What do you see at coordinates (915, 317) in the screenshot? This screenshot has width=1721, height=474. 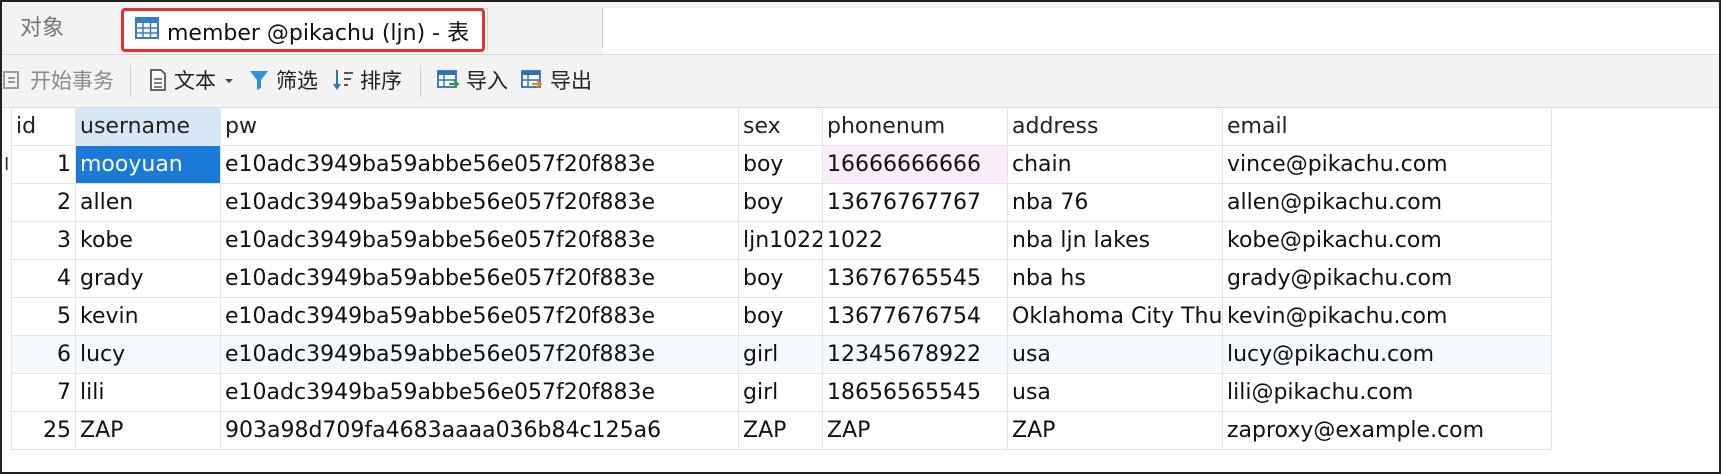 I see `cell-phonenum: 13677676754` at bounding box center [915, 317].